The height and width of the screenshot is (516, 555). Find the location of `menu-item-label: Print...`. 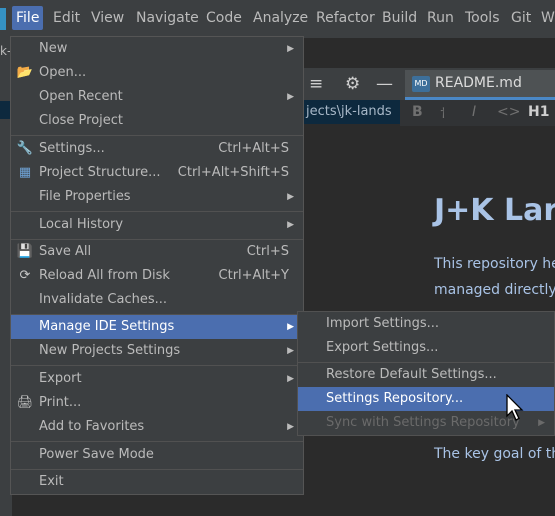

menu-item-label: Print... is located at coordinates (60, 402).